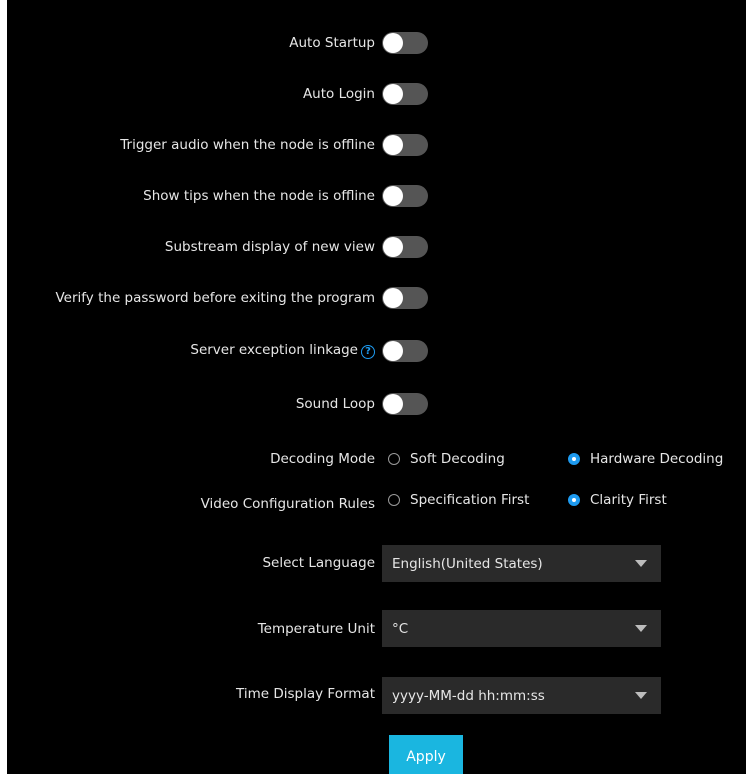 This screenshot has height=774, width=753. I want to click on clarity-first-radio: Clarity First, so click(617, 500).